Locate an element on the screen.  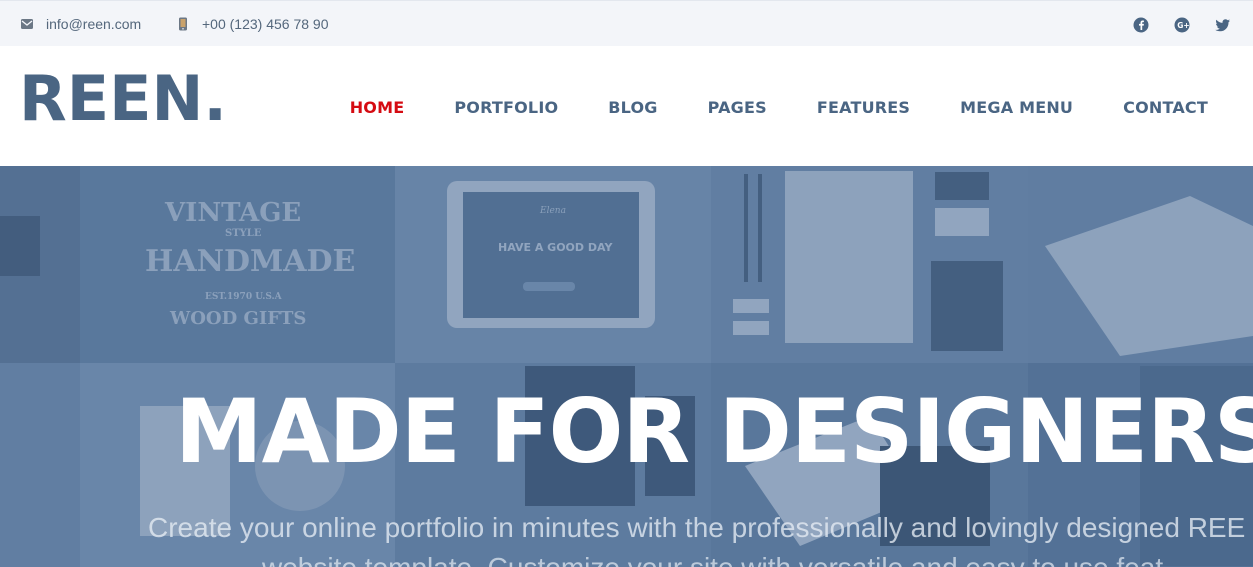
nav-blog: BLOG is located at coordinates (632, 107).